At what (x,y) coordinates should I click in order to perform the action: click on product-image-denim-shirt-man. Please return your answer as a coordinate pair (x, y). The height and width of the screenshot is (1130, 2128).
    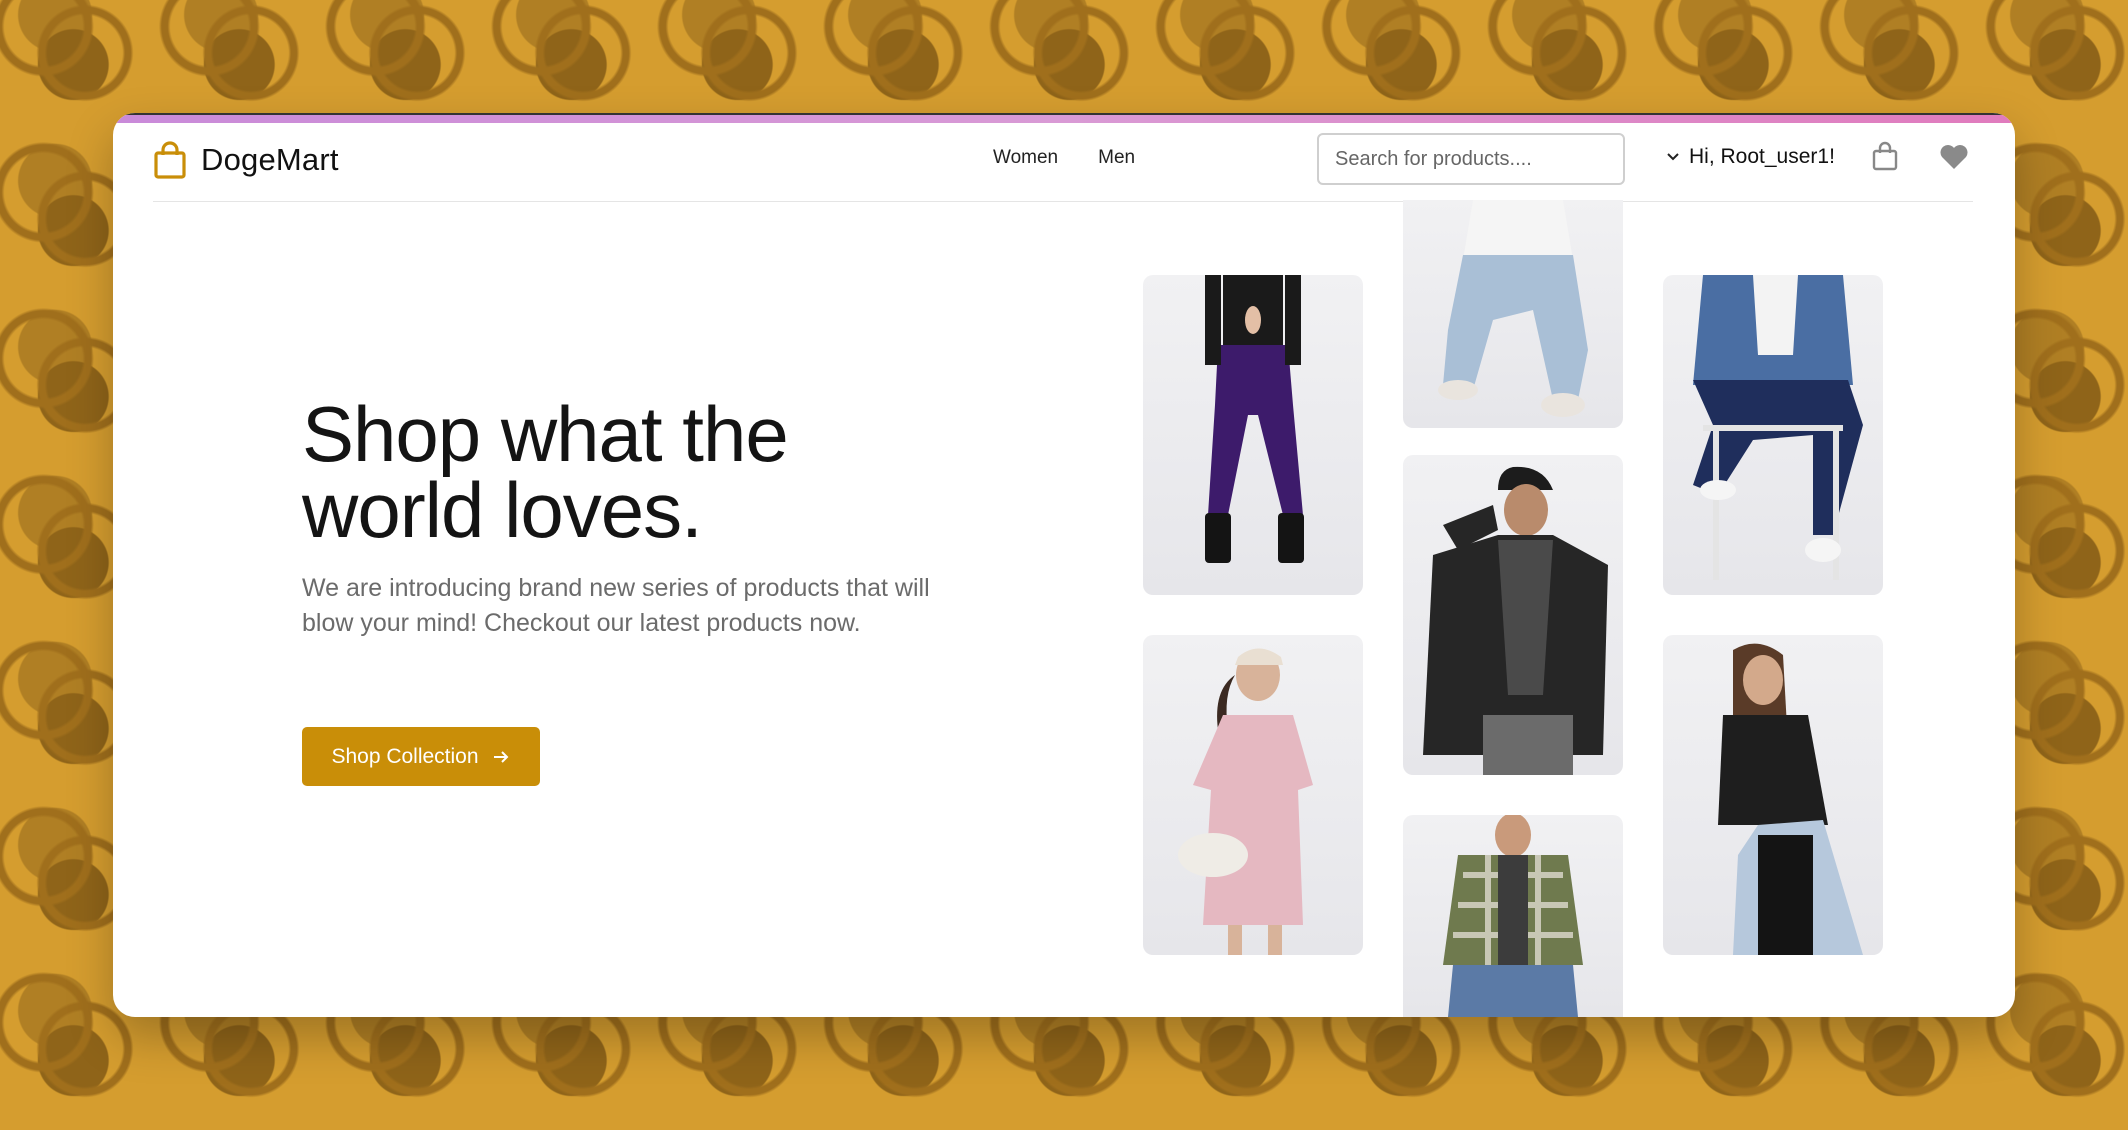
    Looking at the image, I should click on (1773, 435).